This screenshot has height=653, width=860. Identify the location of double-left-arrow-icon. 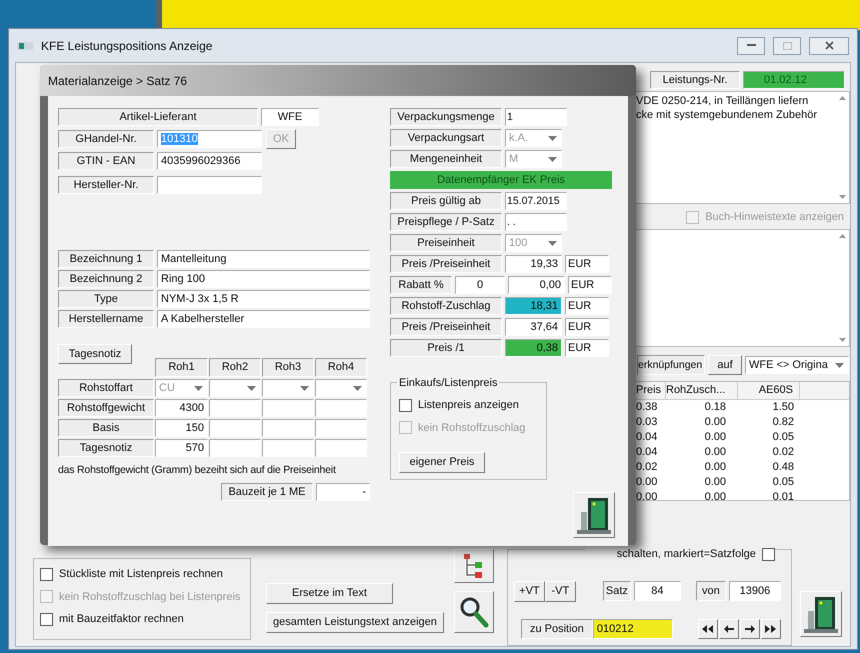
(708, 629).